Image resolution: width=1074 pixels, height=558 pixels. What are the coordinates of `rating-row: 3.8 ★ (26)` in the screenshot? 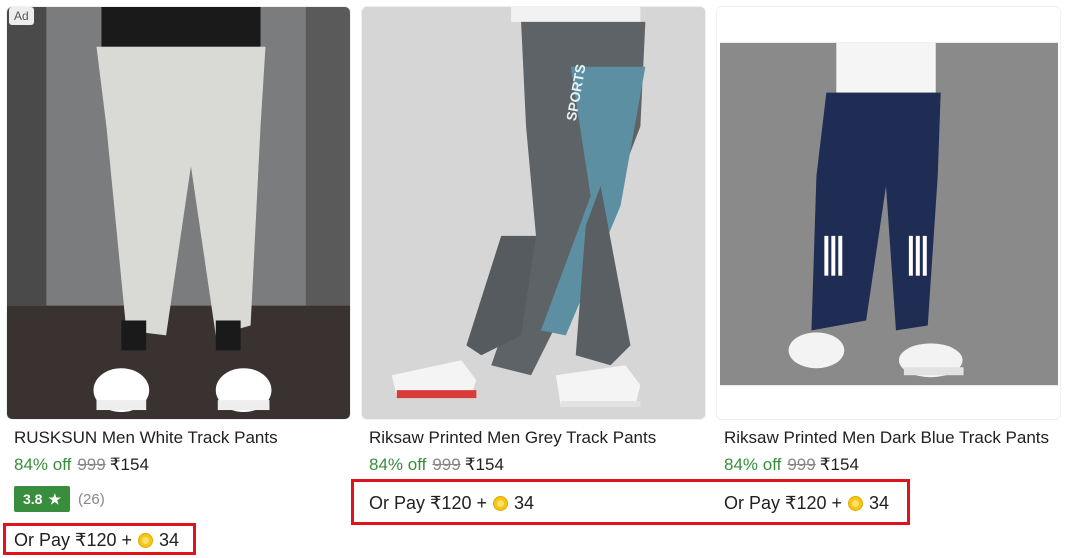 It's located at (59, 499).